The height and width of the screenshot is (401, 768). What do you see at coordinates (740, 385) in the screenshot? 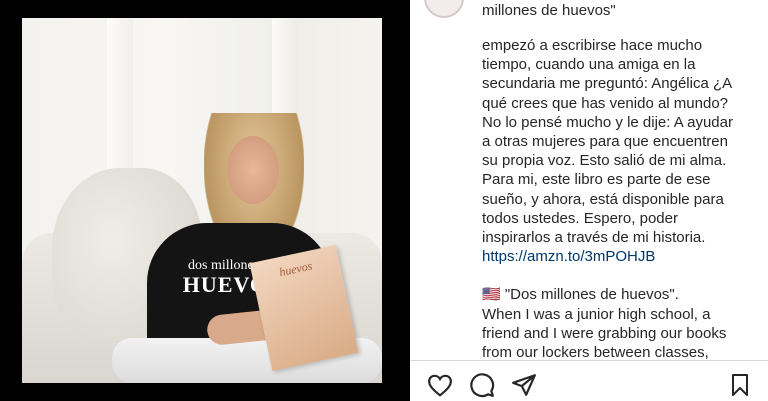
I see `bookmark-icon` at bounding box center [740, 385].